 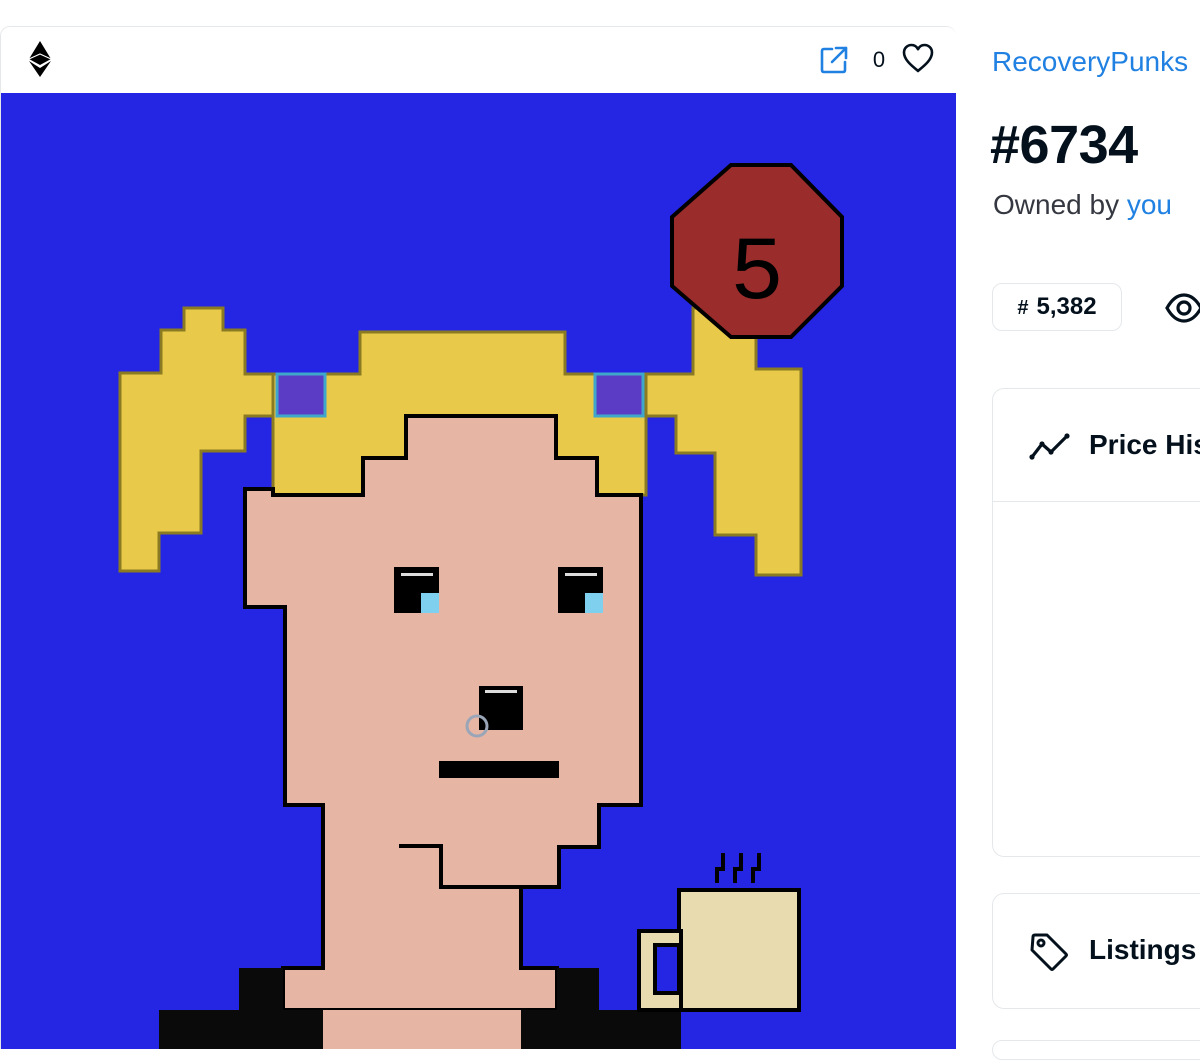 What do you see at coordinates (478, 60) in the screenshot?
I see `image-card-header: 0` at bounding box center [478, 60].